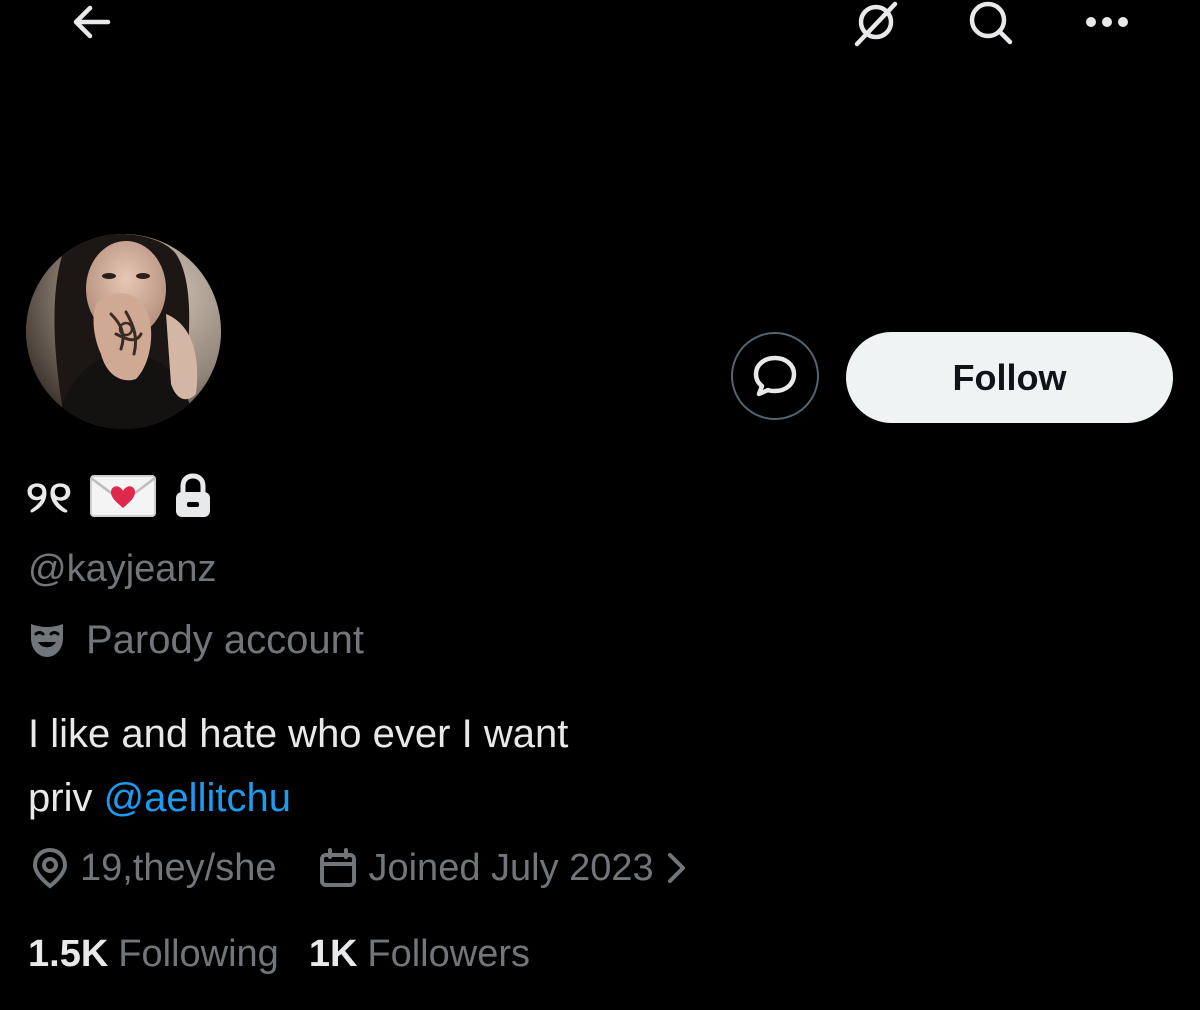 The height and width of the screenshot is (1010, 1200). I want to click on joined-item: Joined July 2023, so click(503, 868).